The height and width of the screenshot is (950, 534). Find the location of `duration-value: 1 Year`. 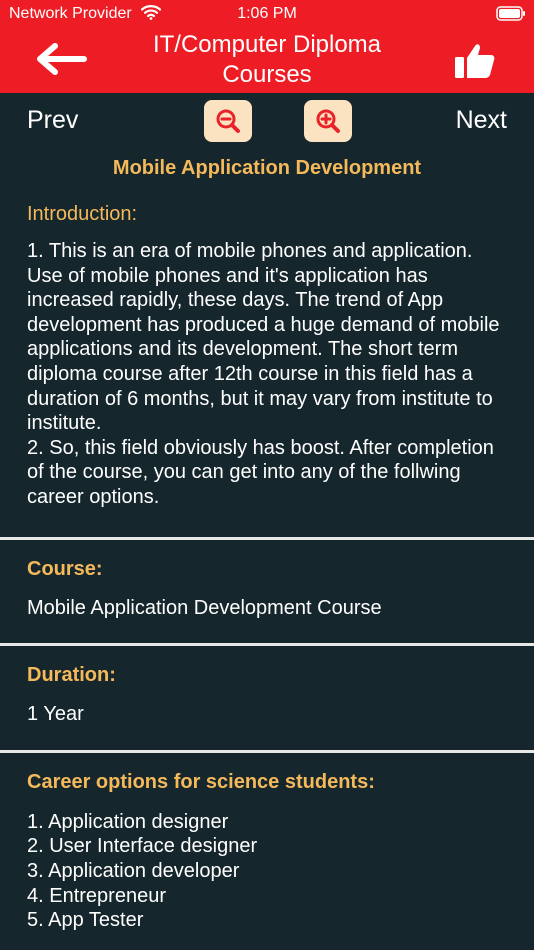

duration-value: 1 Year is located at coordinates (55, 714).